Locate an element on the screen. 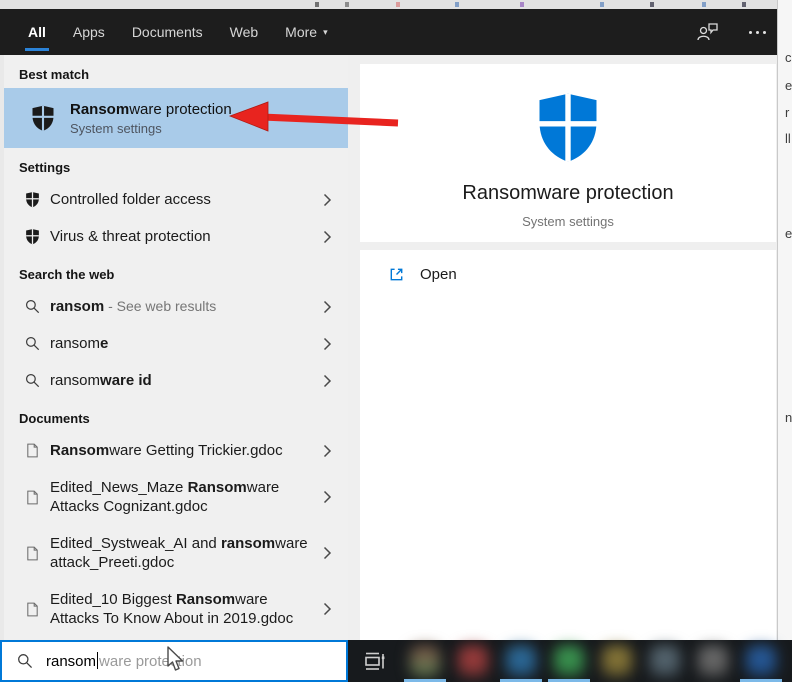 The width and height of the screenshot is (792, 682). background-page-edge: c e r ll e n is located at coordinates (784, 320).